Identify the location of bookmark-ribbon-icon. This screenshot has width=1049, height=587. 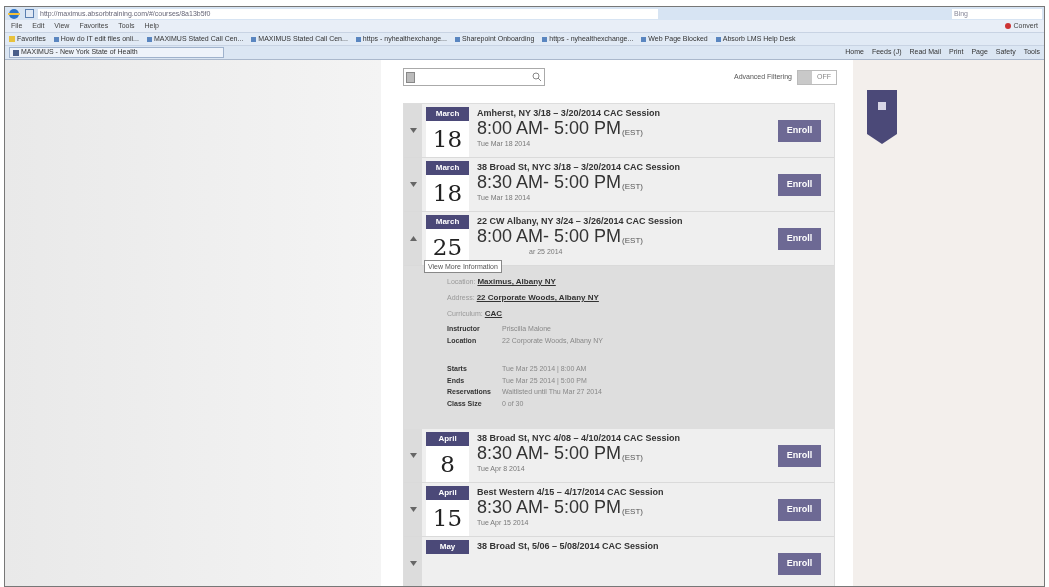
(882, 117).